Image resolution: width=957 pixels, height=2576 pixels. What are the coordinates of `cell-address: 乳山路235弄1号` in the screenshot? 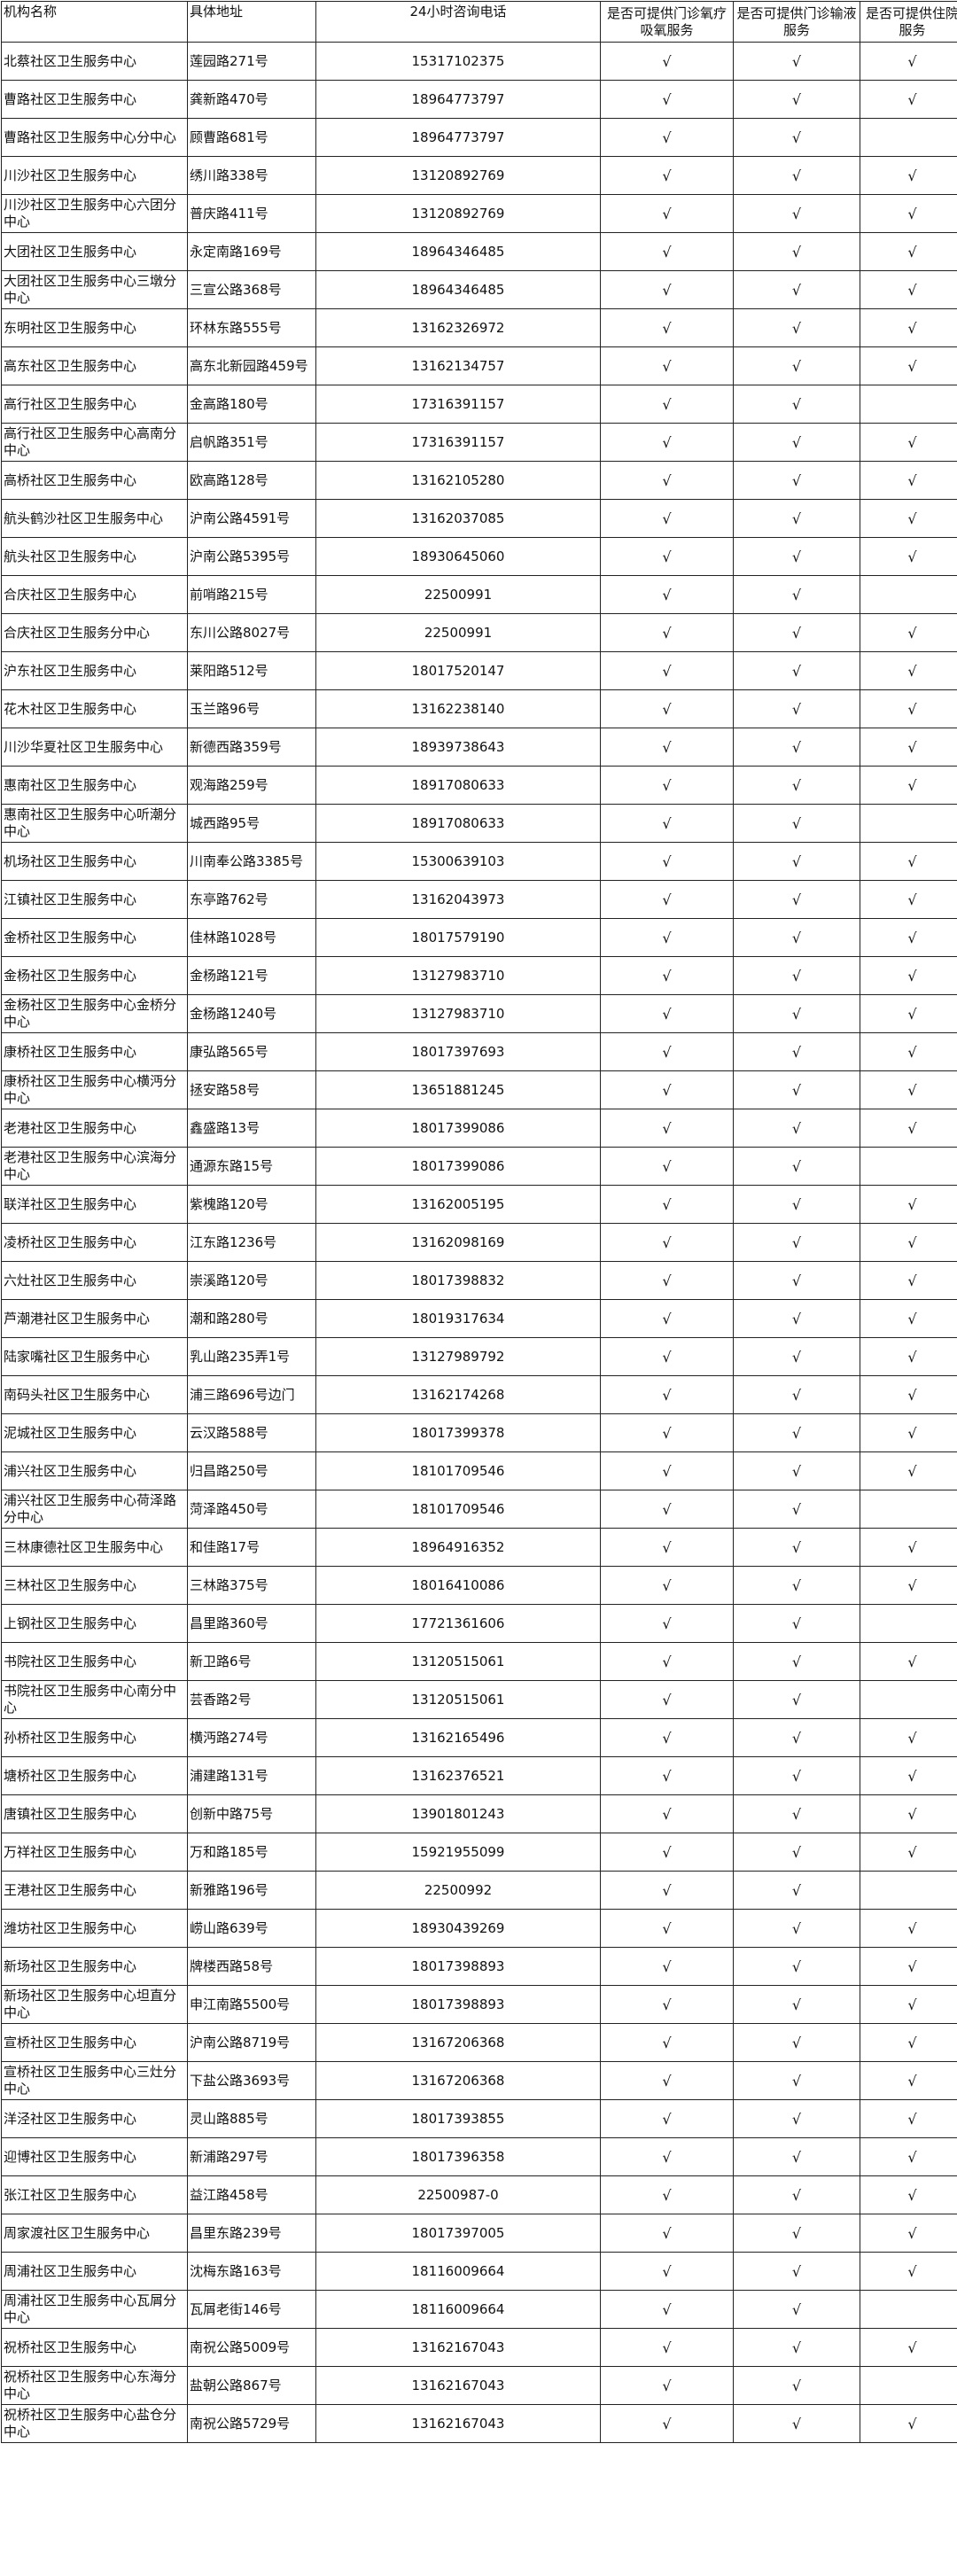 It's located at (252, 1357).